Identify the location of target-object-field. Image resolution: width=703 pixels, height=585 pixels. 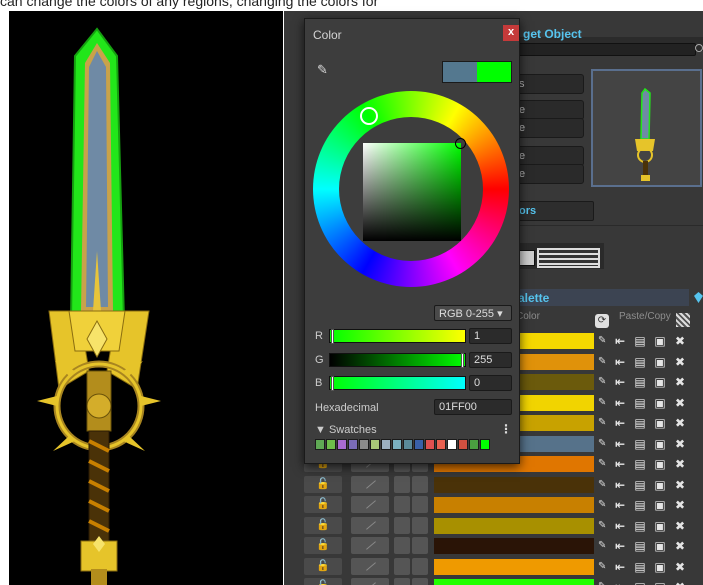
(606, 49).